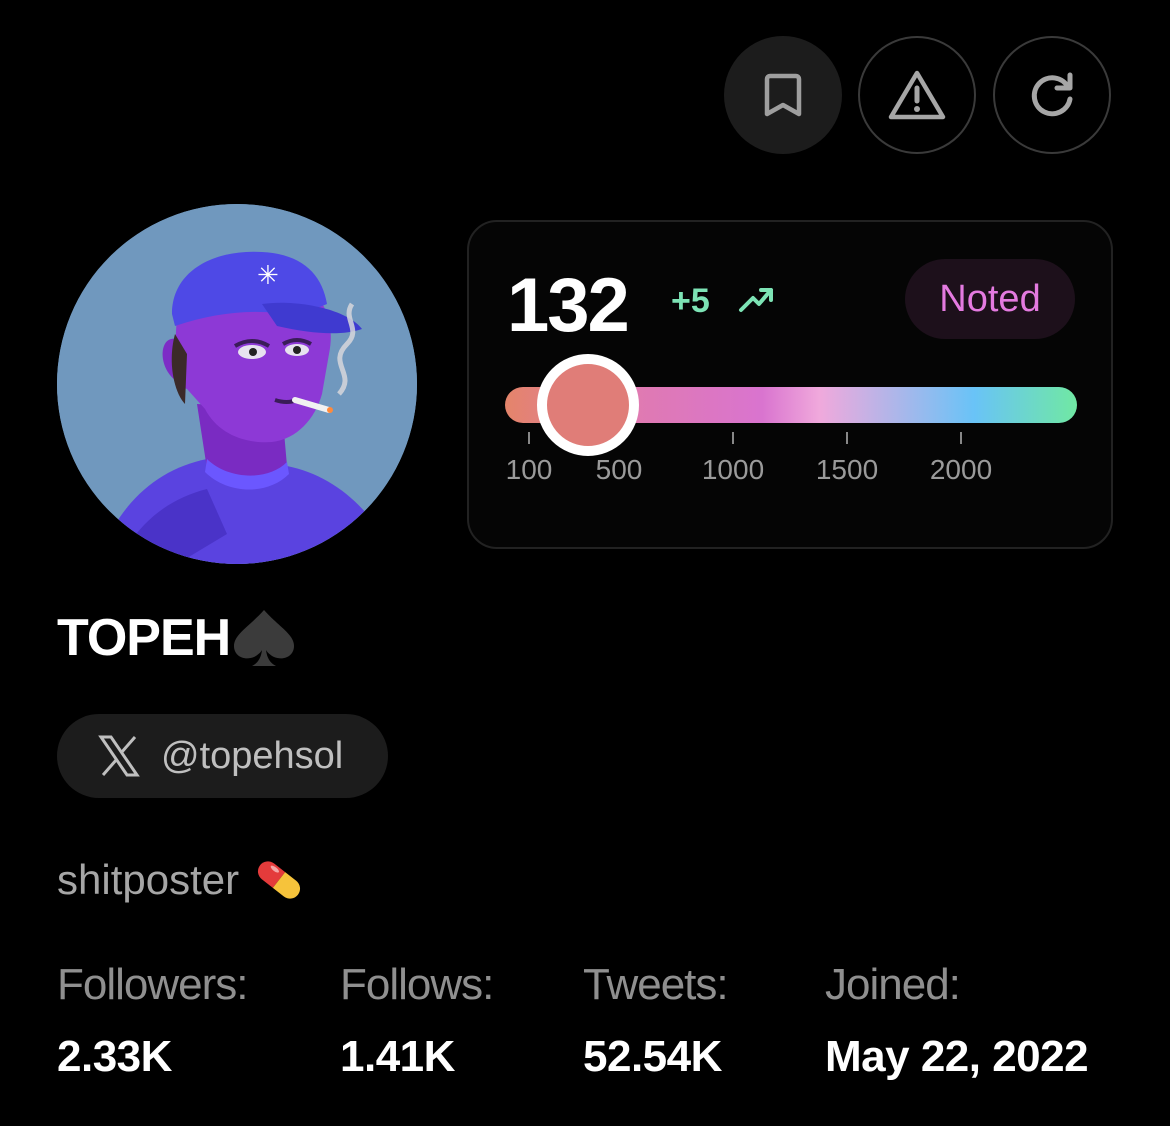  What do you see at coordinates (656, 1021) in the screenshot?
I see `stat-tweets: Tweets: 52.54K` at bounding box center [656, 1021].